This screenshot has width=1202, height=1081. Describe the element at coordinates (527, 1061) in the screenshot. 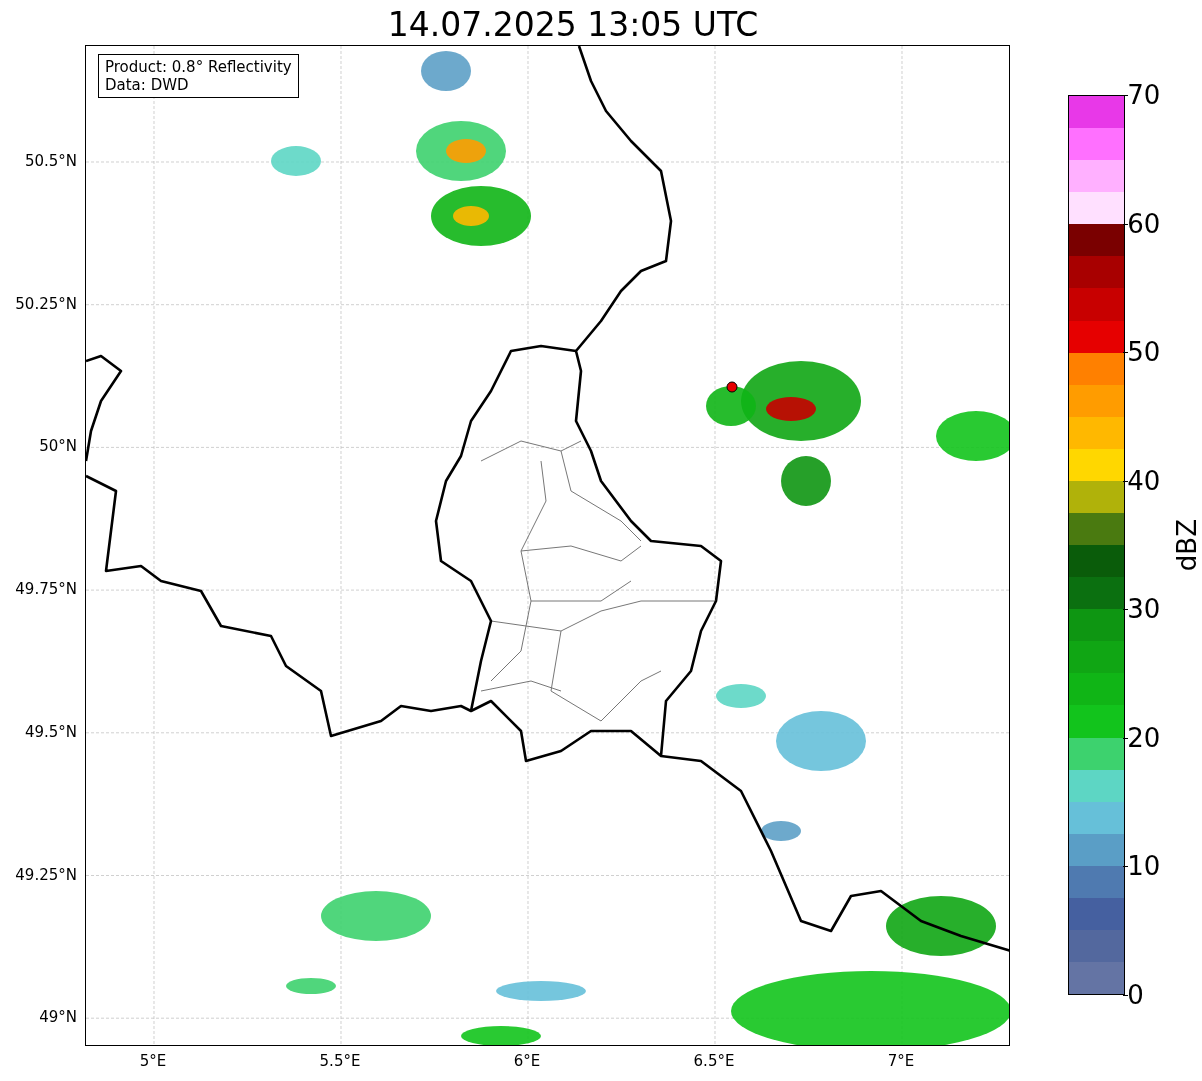

I see `longitude-label: 6°E` at that location.